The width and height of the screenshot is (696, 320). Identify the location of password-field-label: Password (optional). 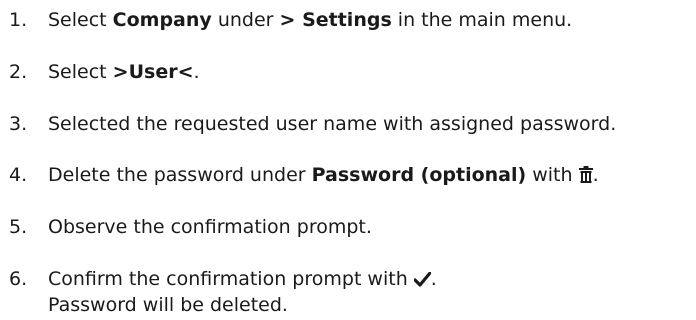
(419, 175).